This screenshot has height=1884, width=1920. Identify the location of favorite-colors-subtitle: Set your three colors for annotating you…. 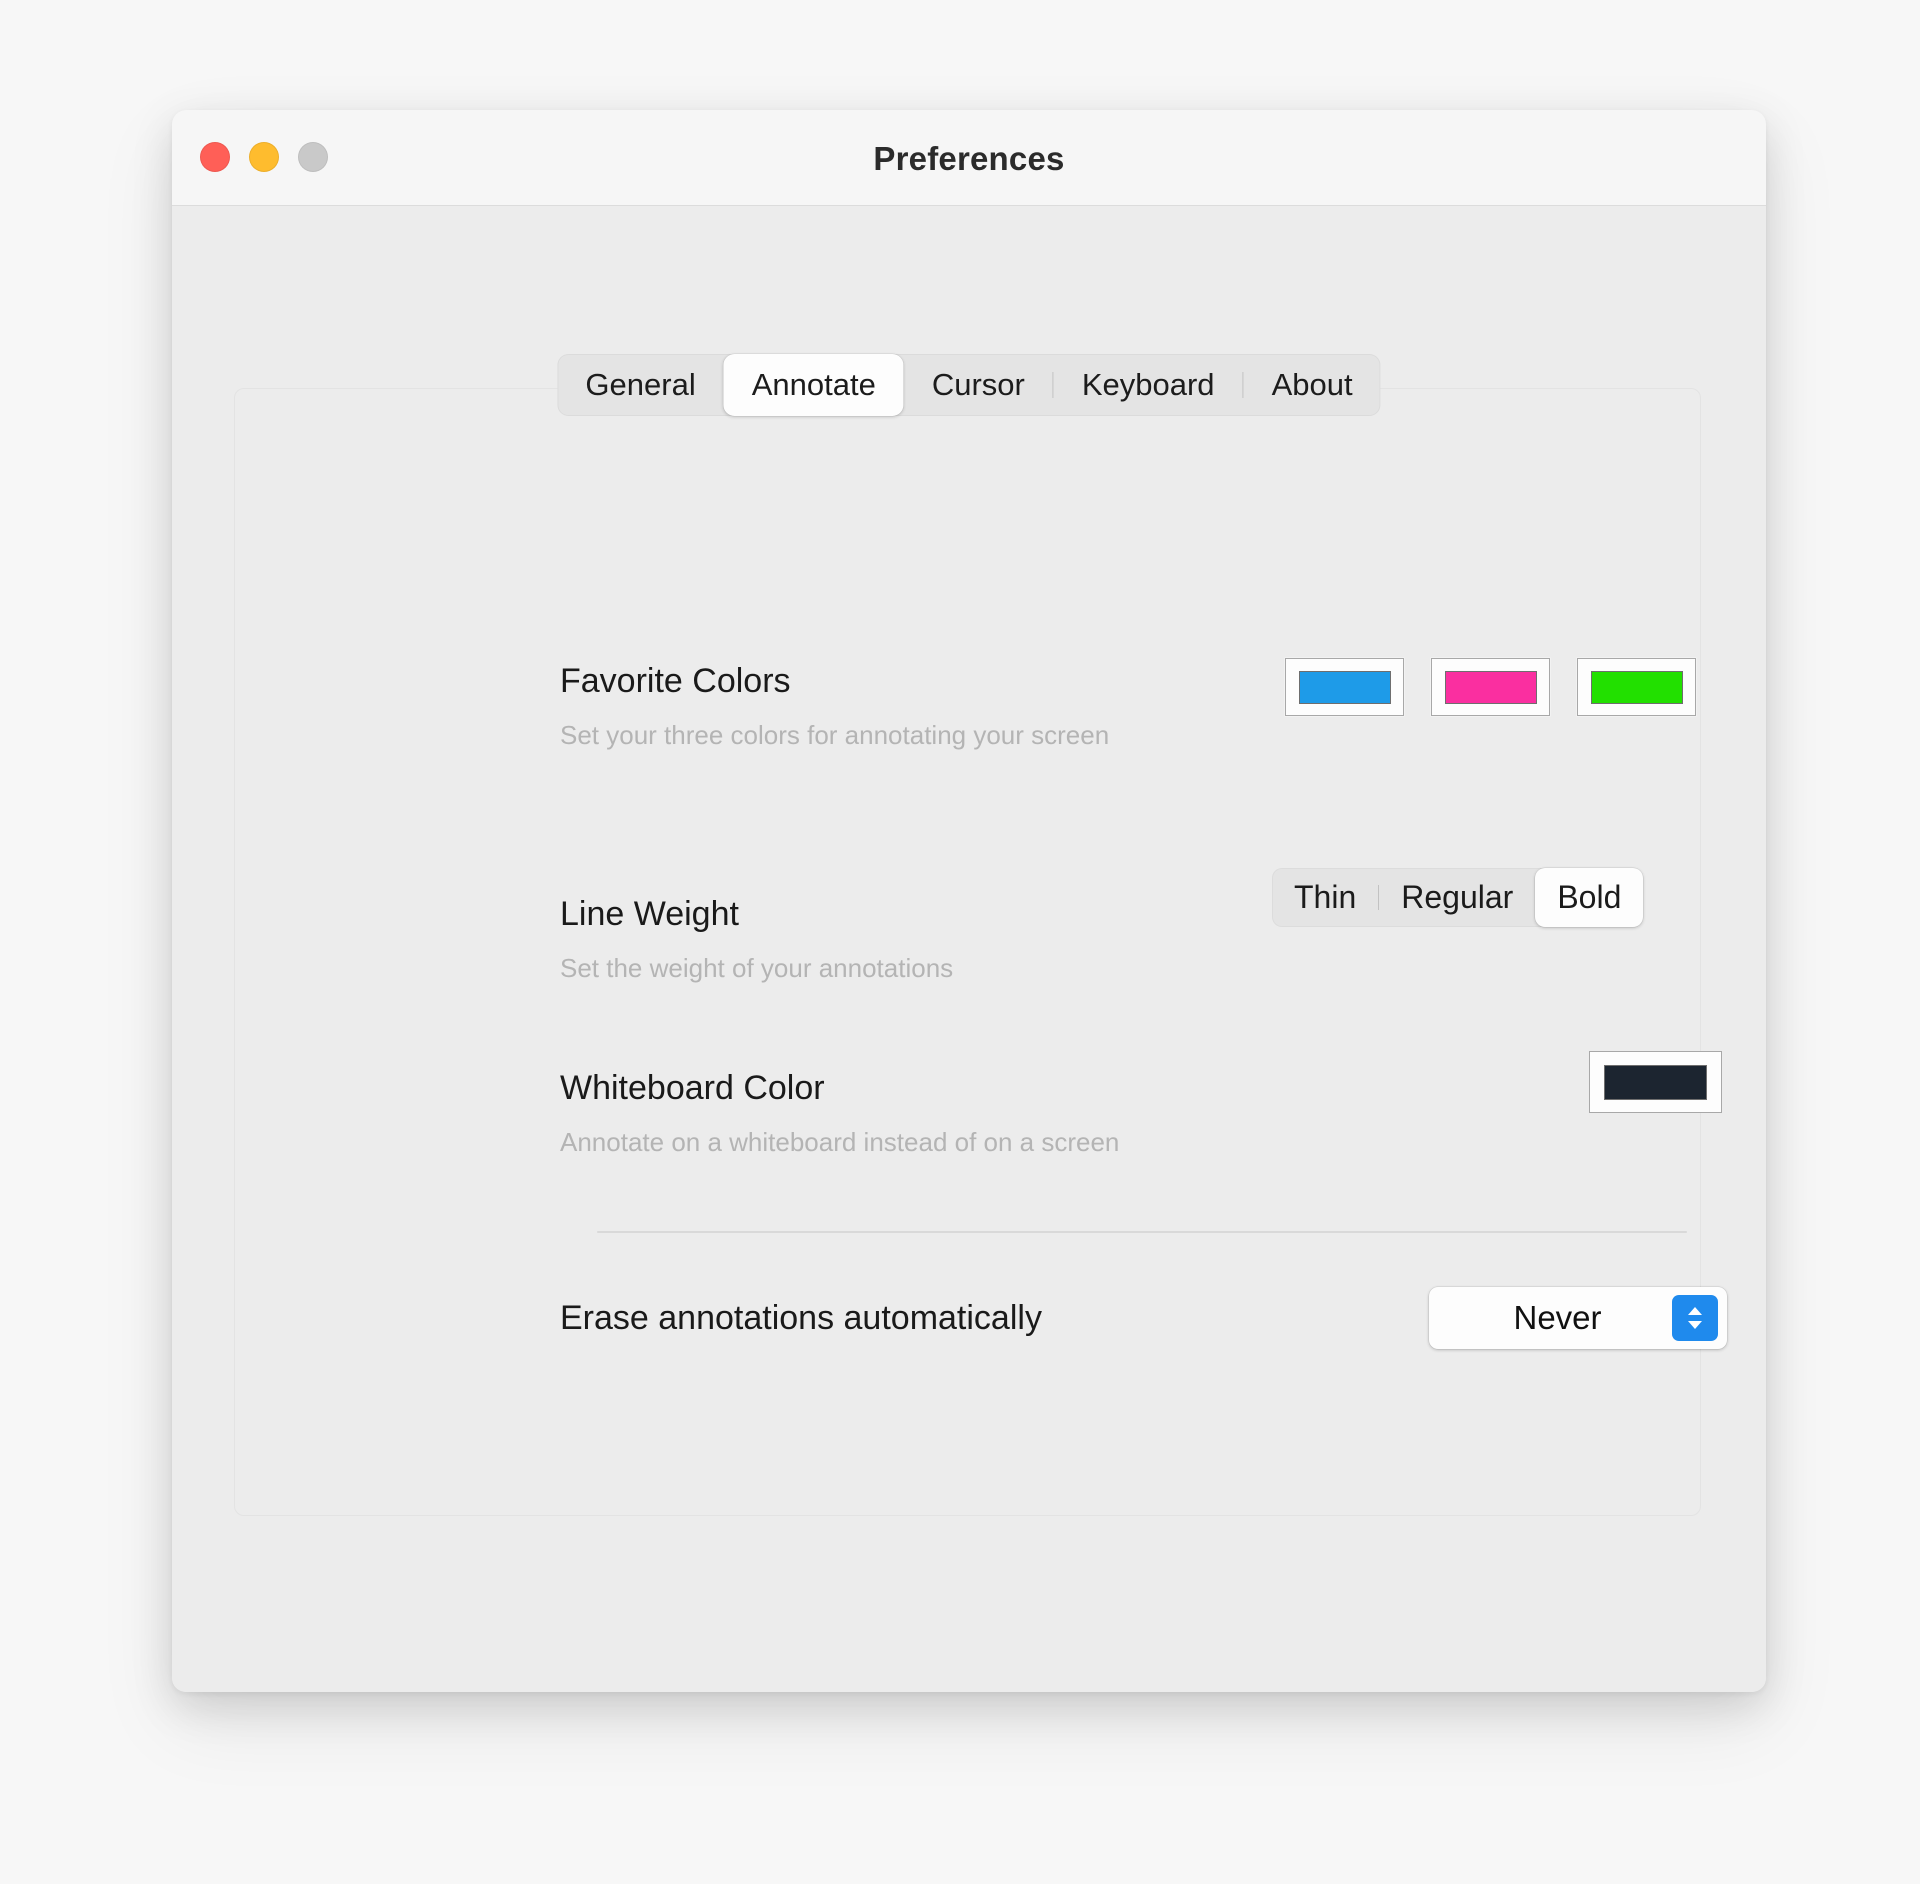
(835, 734).